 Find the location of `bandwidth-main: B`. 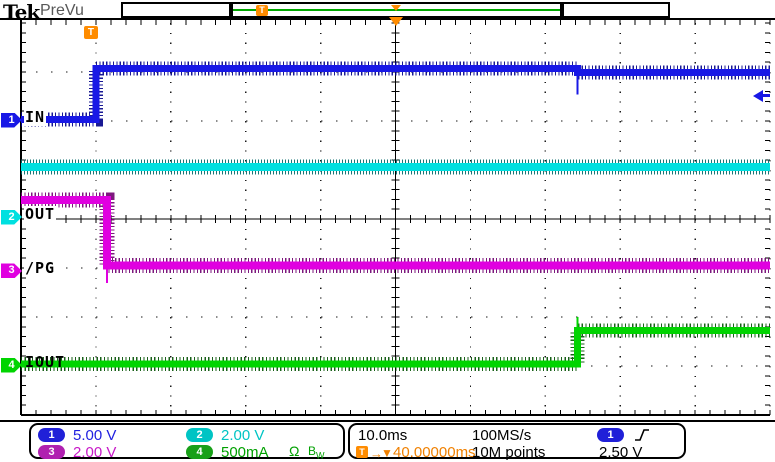

bandwidth-main: B is located at coordinates (312, 451).